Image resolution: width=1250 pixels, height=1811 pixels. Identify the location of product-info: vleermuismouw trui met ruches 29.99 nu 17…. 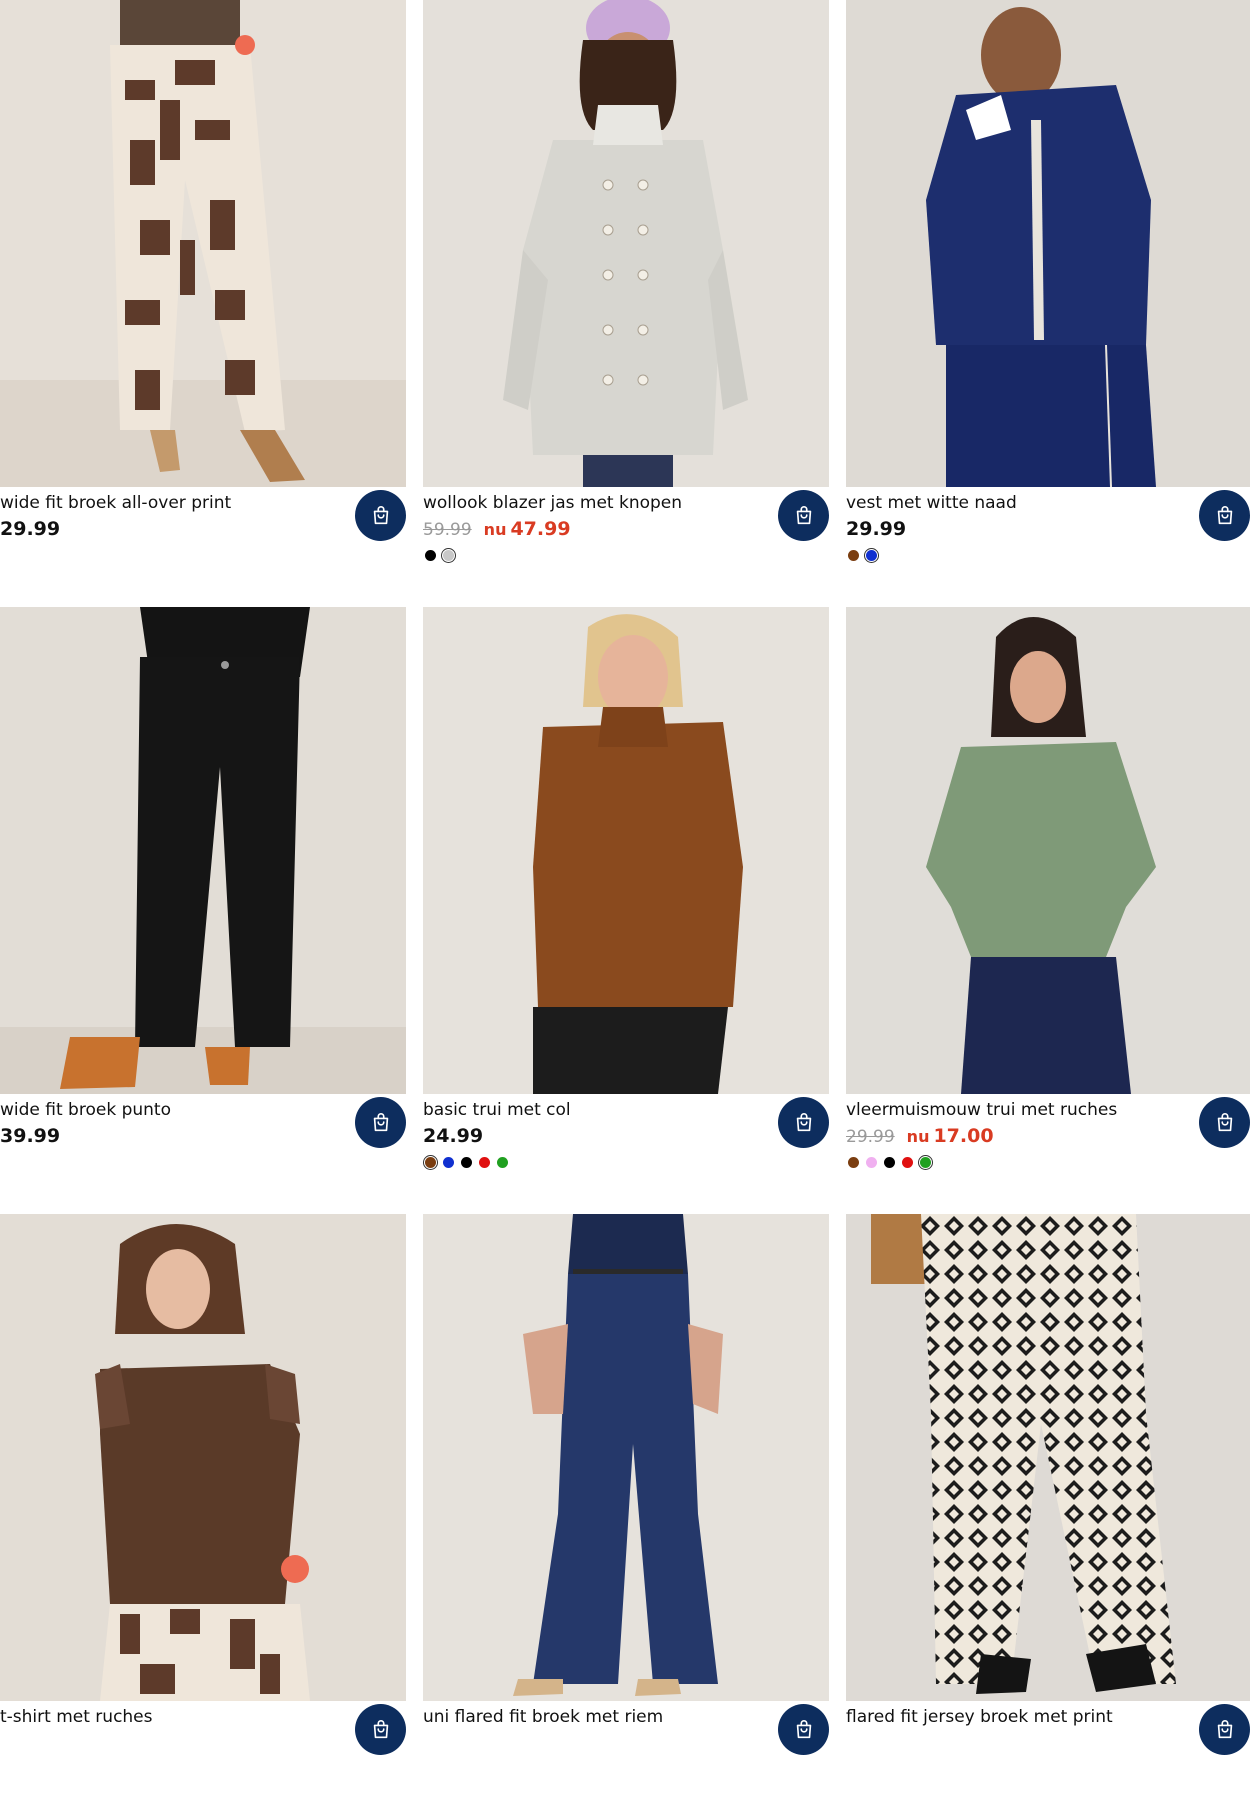
(1048, 1149).